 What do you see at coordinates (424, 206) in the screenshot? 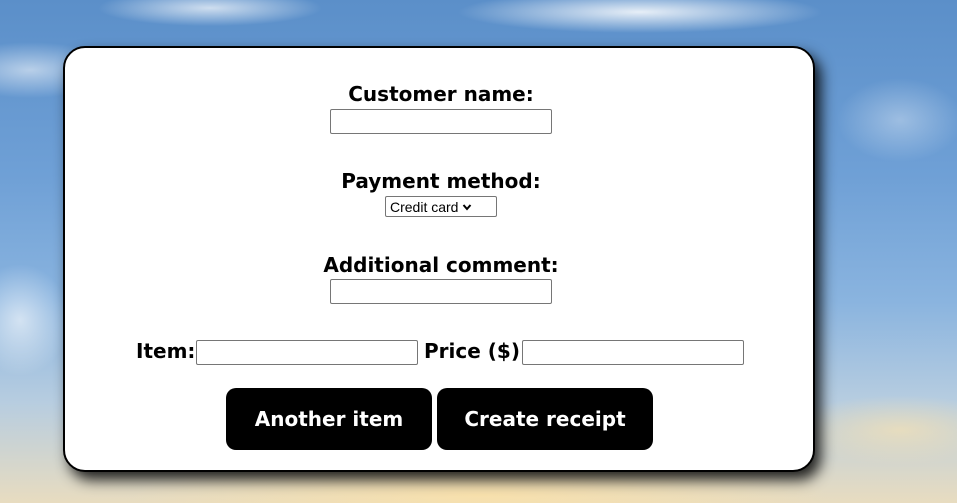
I see `payment-method-selected-value: Credit card` at bounding box center [424, 206].